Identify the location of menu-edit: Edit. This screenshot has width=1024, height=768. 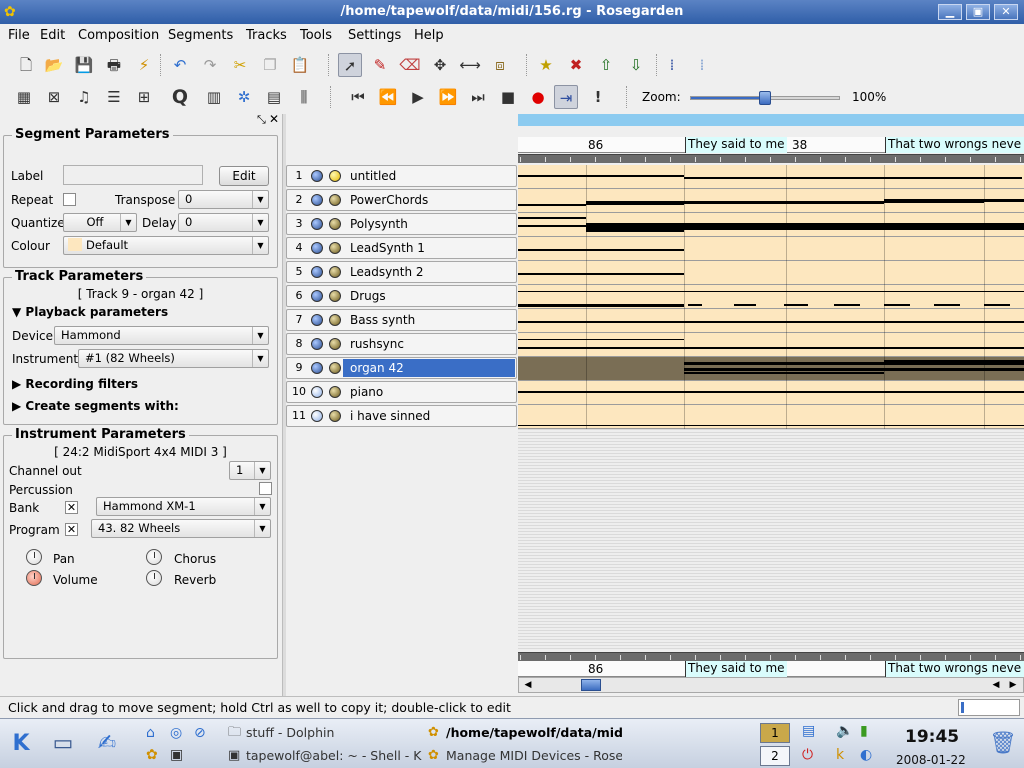
(52, 35).